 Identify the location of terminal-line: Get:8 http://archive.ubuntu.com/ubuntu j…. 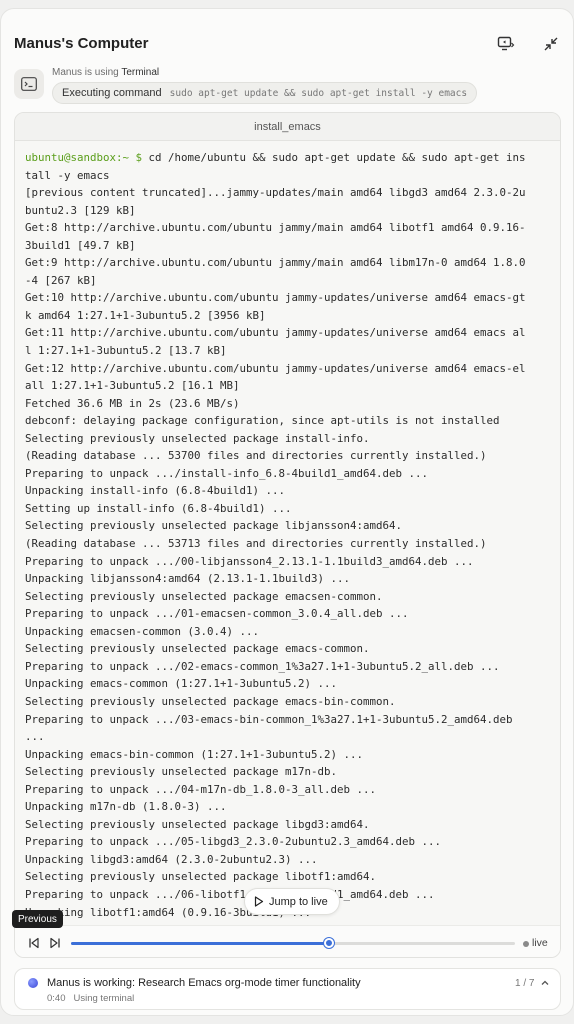
(275, 228).